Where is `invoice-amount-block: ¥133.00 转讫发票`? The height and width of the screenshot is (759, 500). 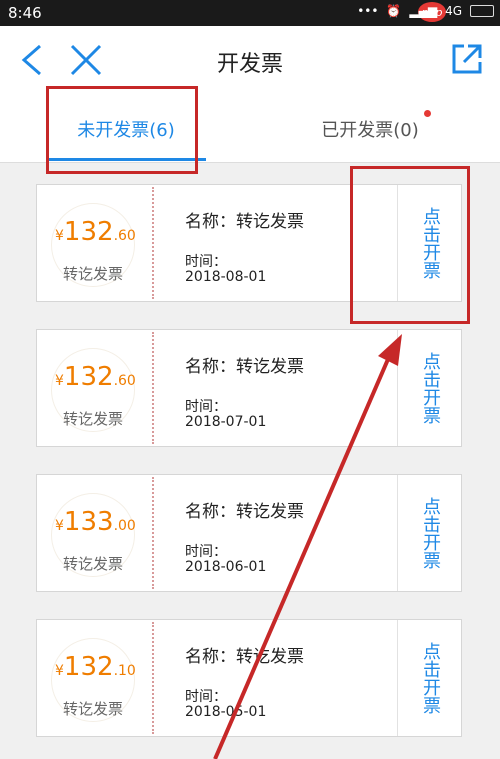
invoice-amount-block: ¥133.00 转讫发票 is located at coordinates (95, 533).